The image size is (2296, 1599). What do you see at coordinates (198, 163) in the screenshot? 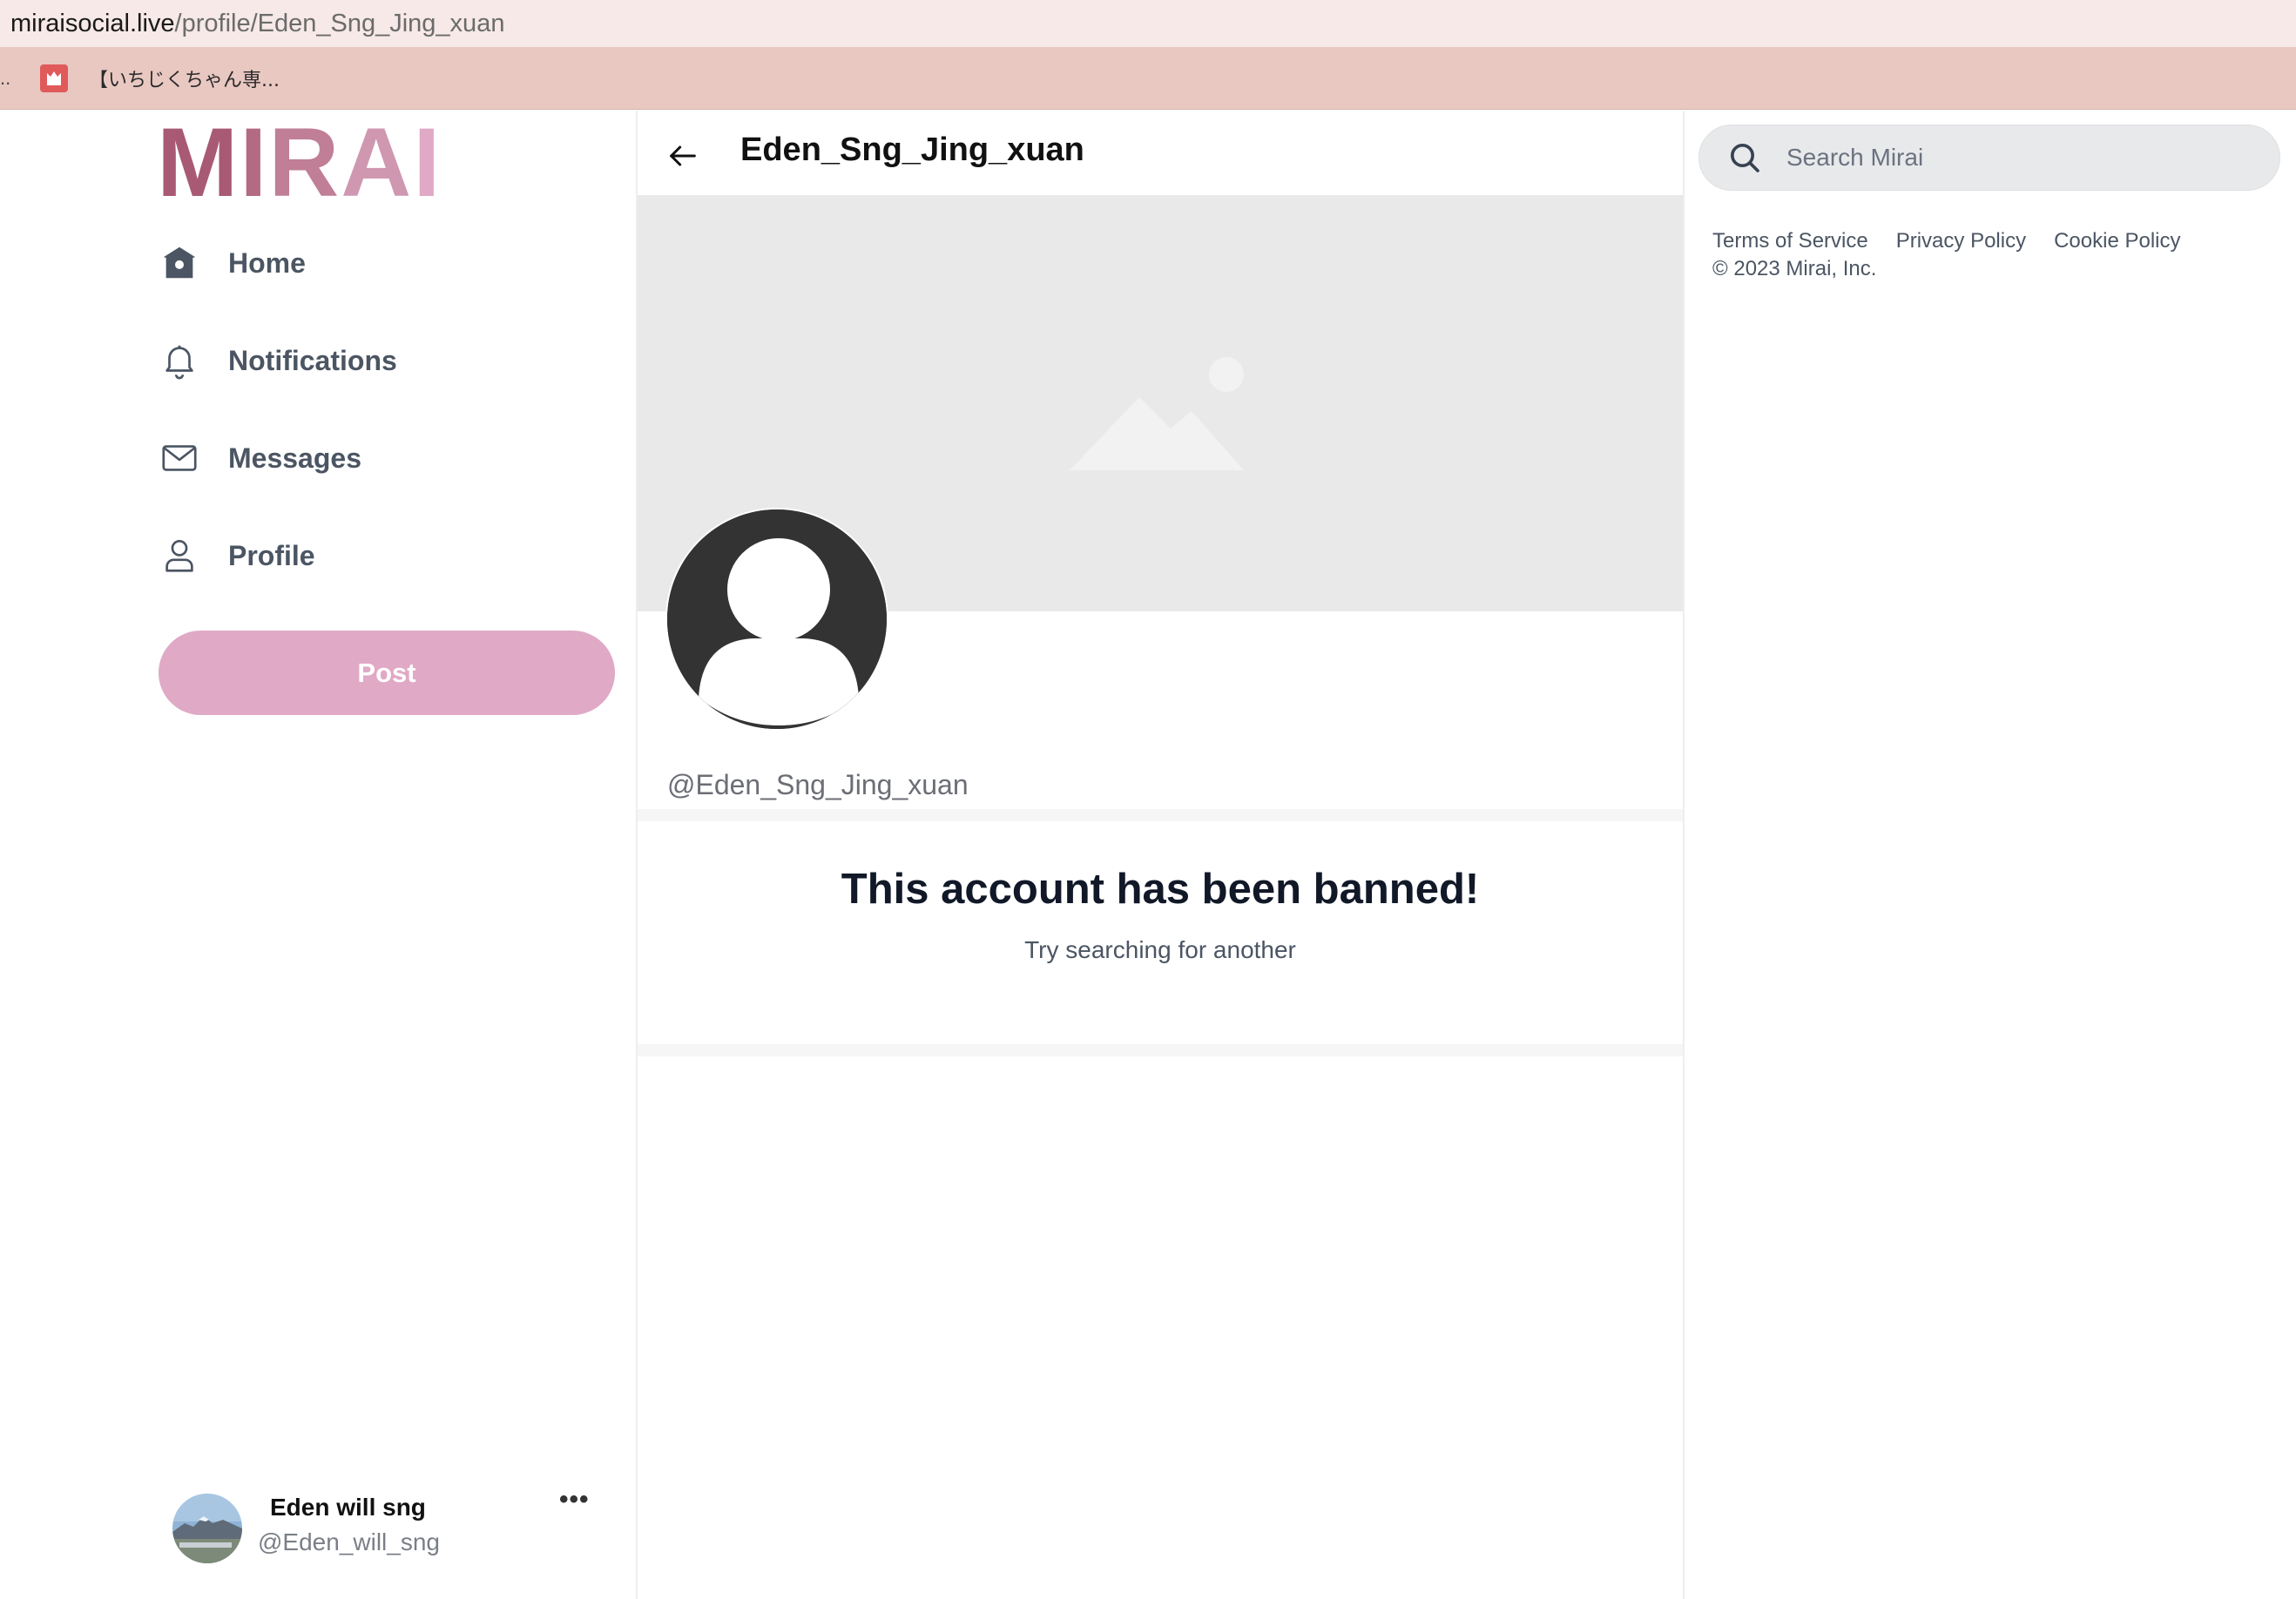
I see `logo-letter-m: M` at bounding box center [198, 163].